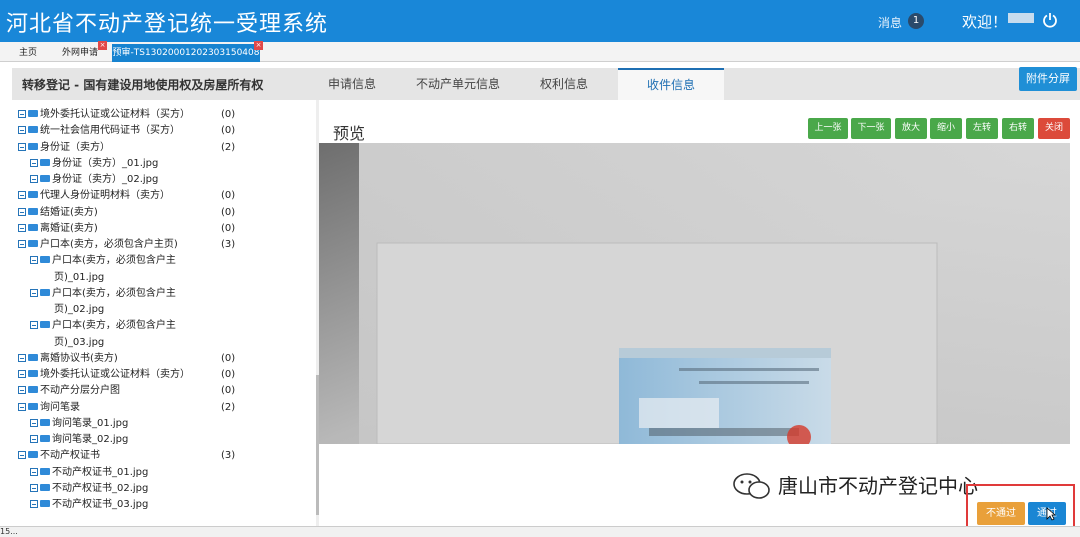 The width and height of the screenshot is (1080, 537). What do you see at coordinates (890, 22) in the screenshot?
I see `messages-link: 消息` at bounding box center [890, 22].